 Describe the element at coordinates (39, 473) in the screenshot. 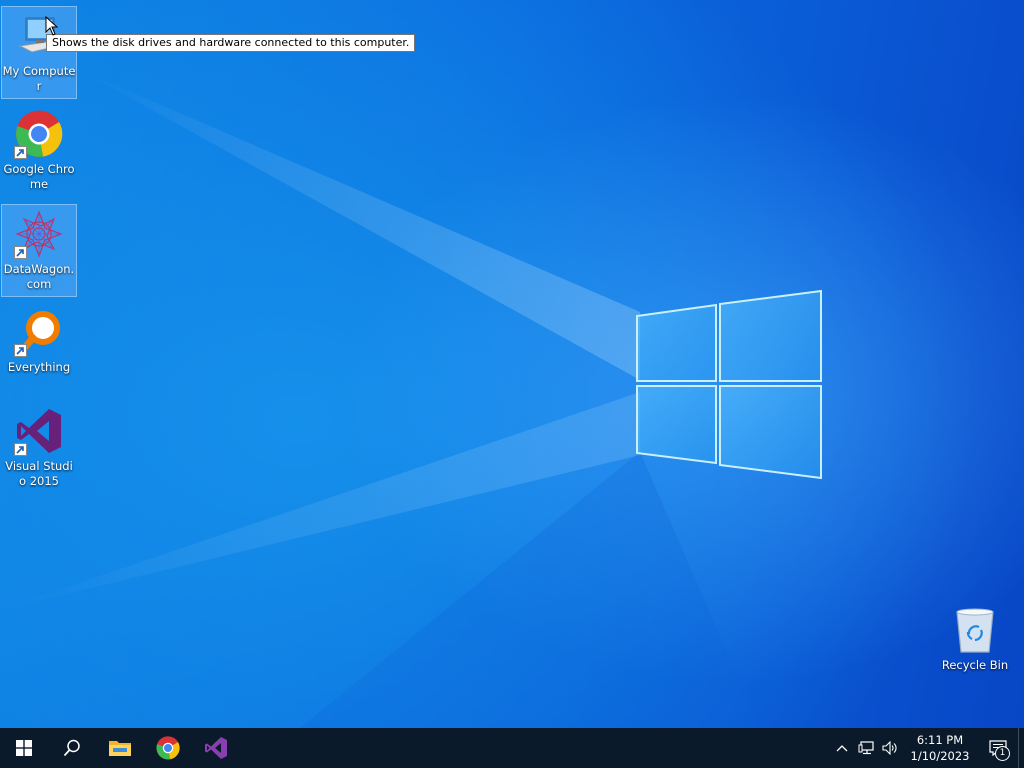

I see `desktop-icon-label: Visual Studio 2015` at that location.